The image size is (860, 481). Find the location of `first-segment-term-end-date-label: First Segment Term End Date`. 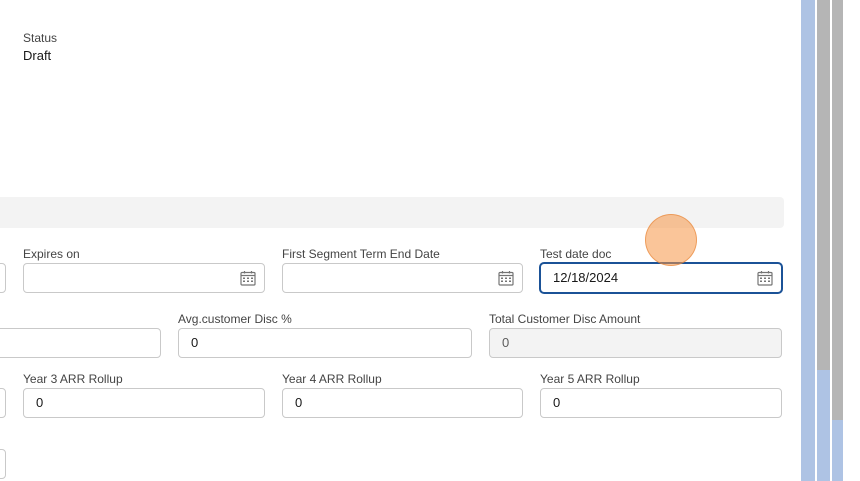

first-segment-term-end-date-label: First Segment Term End Date is located at coordinates (361, 254).